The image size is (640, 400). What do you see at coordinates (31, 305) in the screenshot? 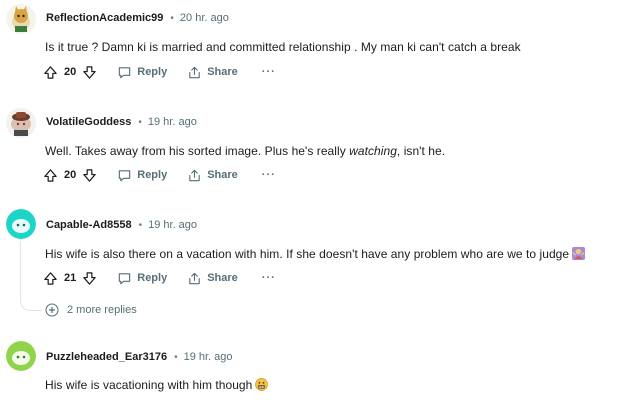
I see `thread-connector` at bounding box center [31, 305].